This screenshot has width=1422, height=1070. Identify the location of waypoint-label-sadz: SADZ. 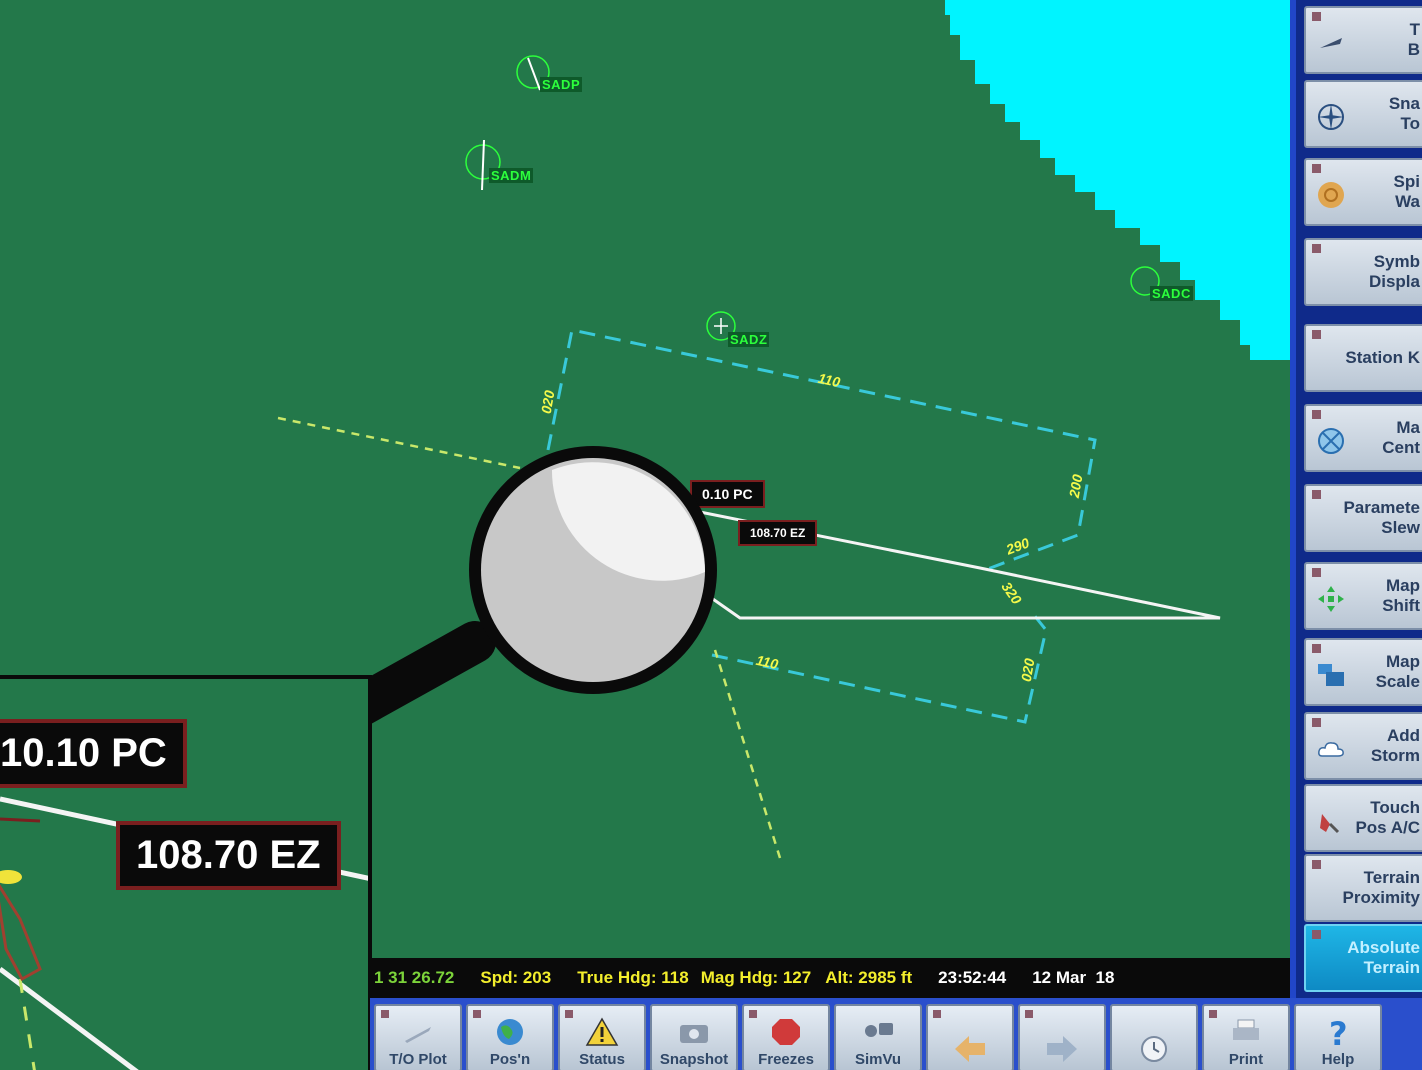
(749, 339).